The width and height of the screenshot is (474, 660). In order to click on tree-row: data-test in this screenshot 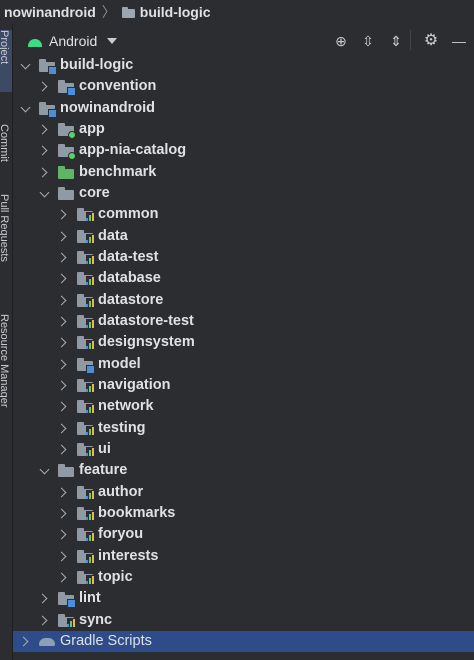, I will do `click(243, 257)`.